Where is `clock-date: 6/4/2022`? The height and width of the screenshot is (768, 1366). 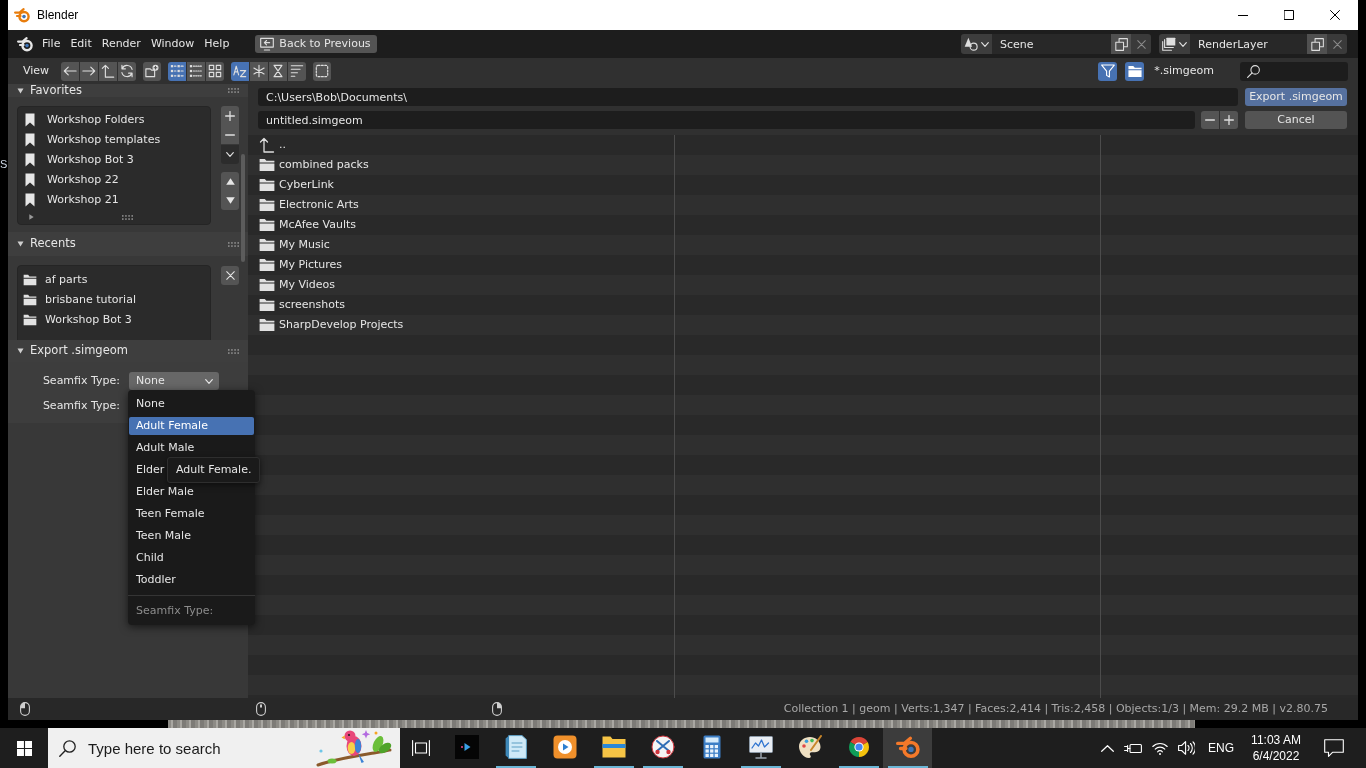
clock-date: 6/4/2022 is located at coordinates (1276, 756).